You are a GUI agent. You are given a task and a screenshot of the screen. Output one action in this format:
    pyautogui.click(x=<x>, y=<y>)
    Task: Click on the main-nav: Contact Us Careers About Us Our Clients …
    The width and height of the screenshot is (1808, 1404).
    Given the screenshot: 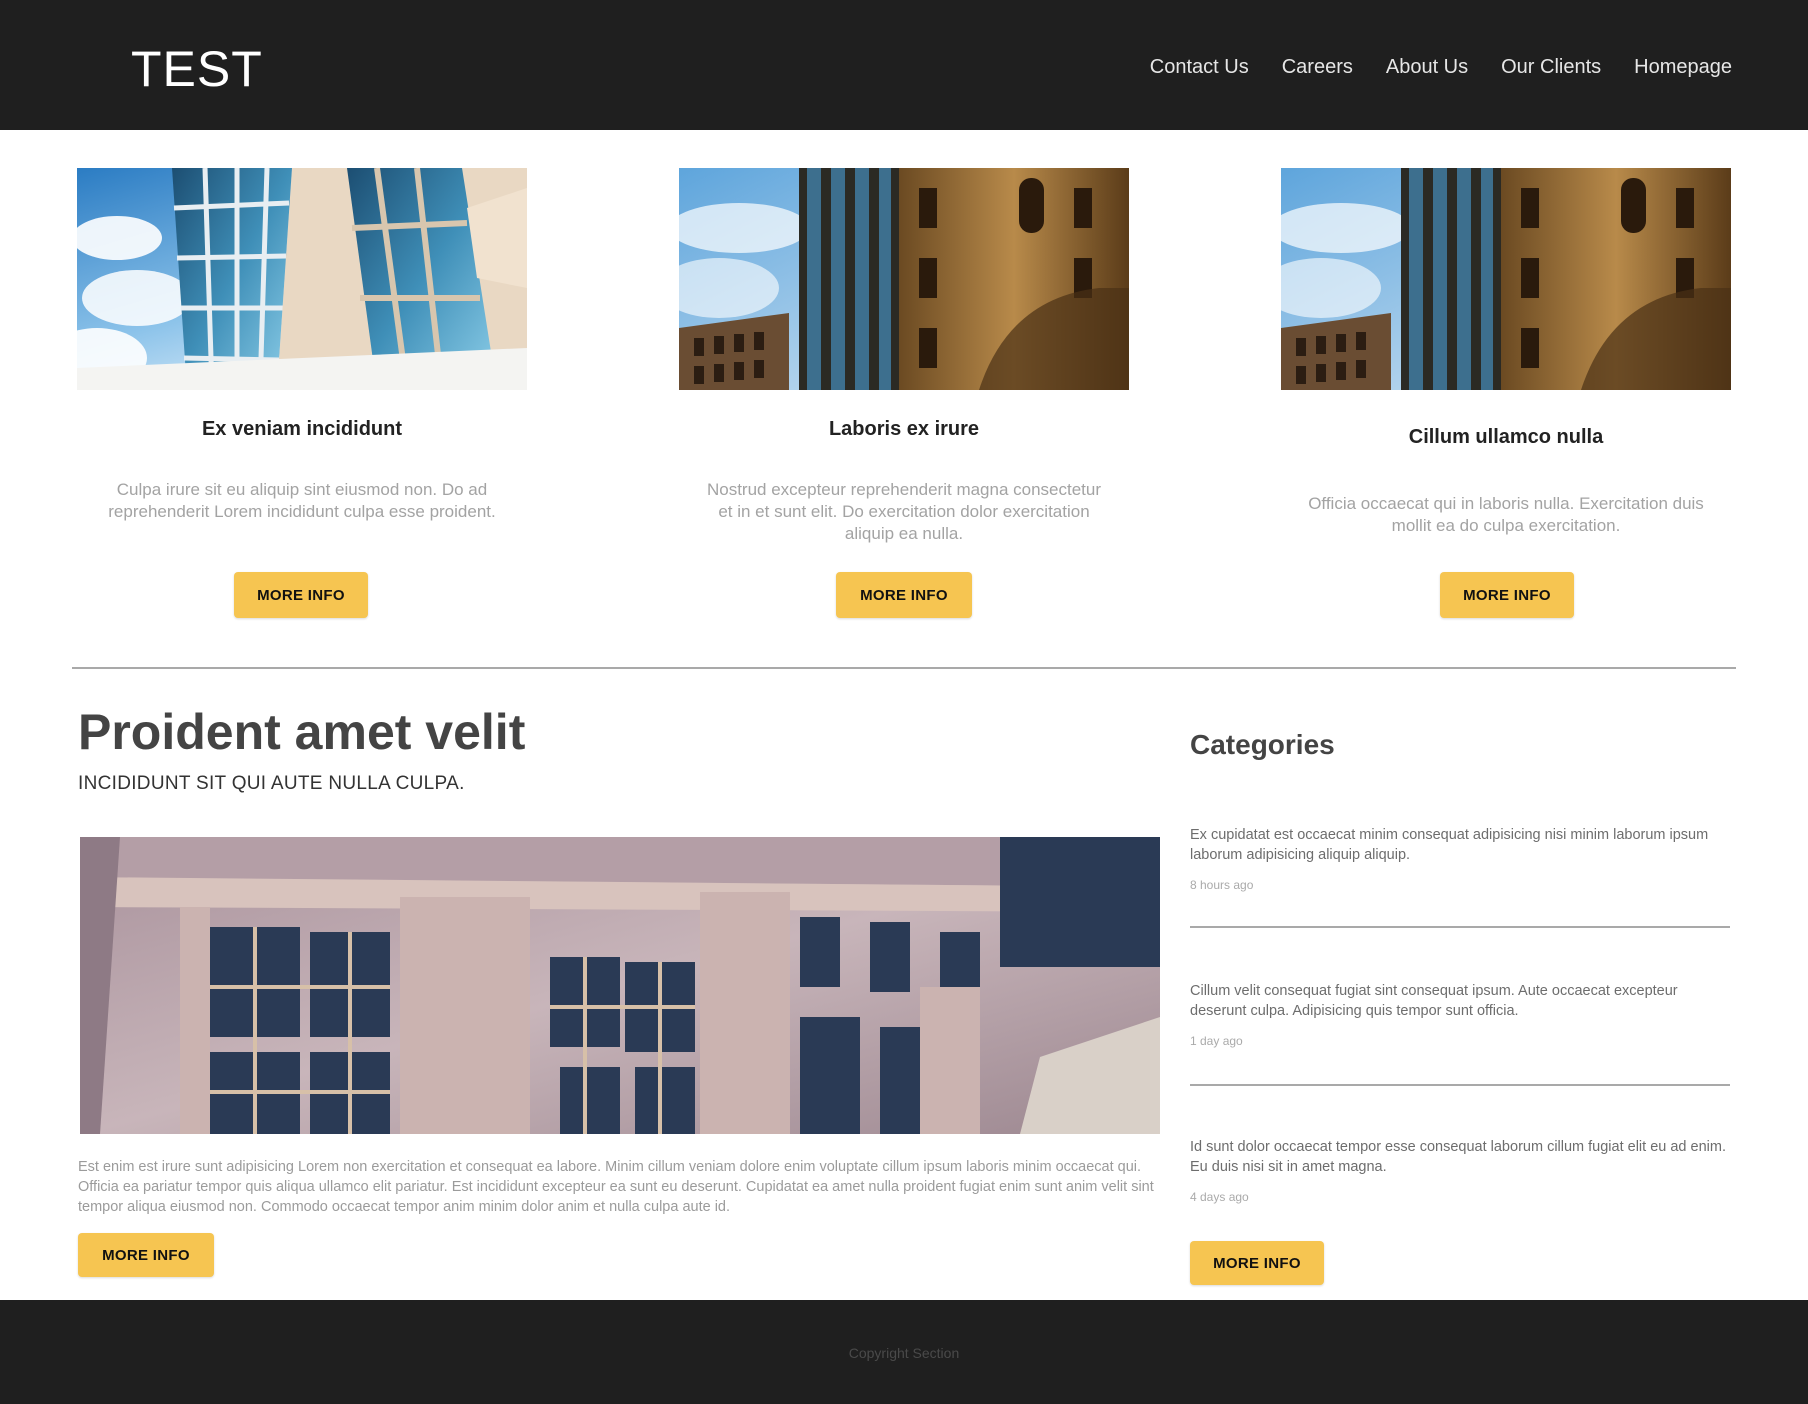 What is the action you would take?
    pyautogui.click(x=1441, y=67)
    